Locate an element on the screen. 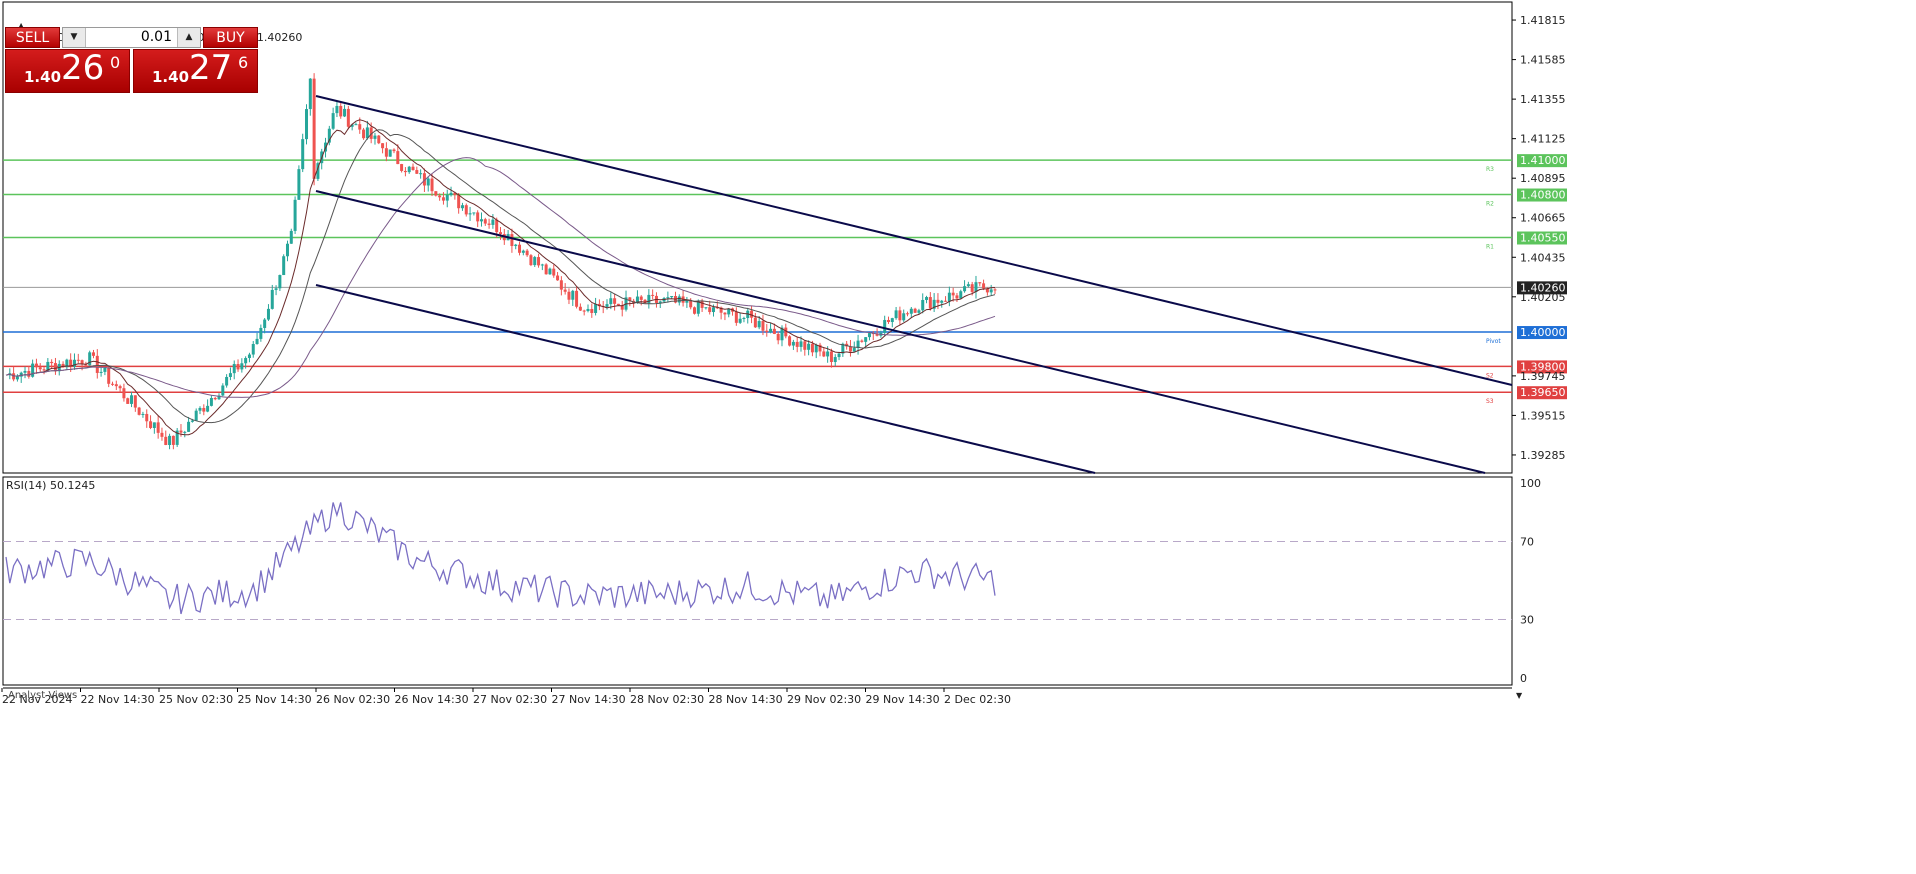 The width and height of the screenshot is (1916, 874). price-axis-label: 1.40665 is located at coordinates (1543, 218).